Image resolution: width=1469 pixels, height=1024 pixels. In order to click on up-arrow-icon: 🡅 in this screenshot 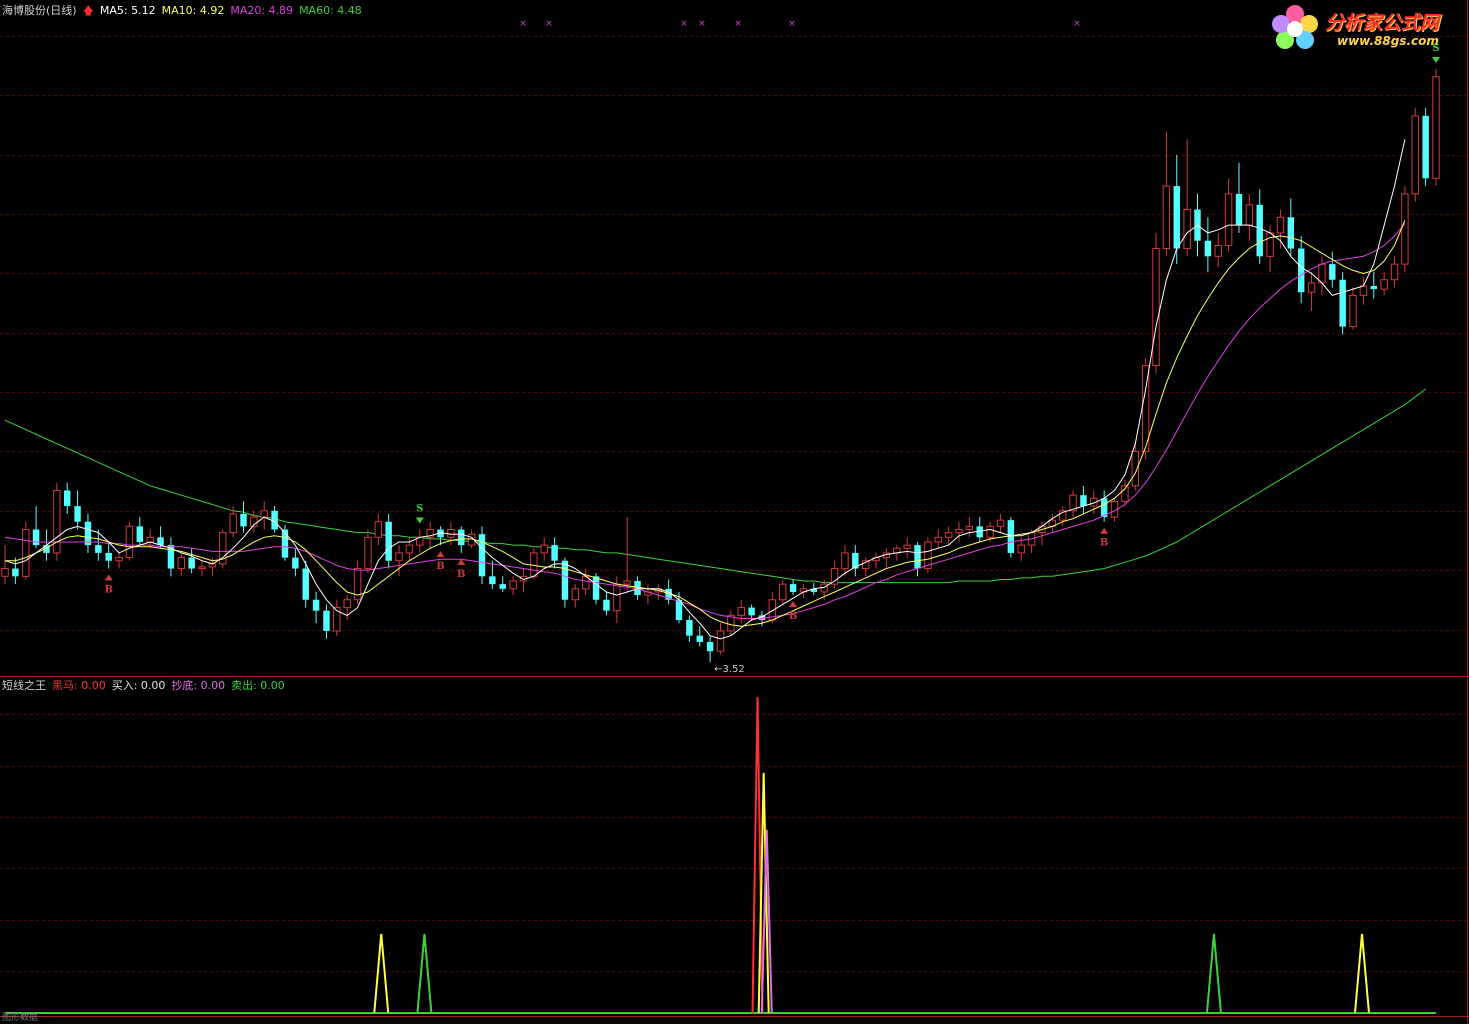, I will do `click(88, 10)`.